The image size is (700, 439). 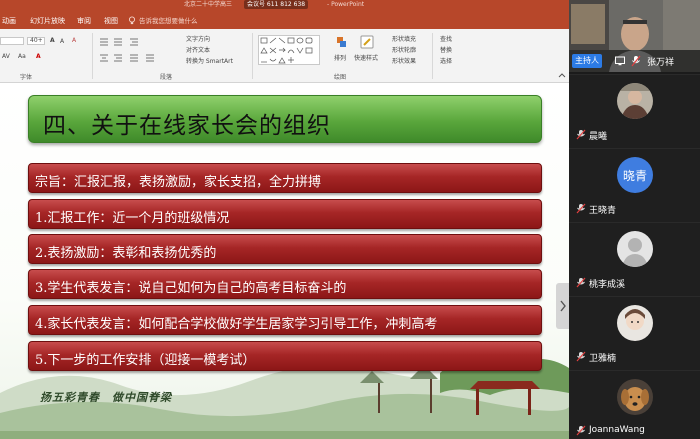 I want to click on participant-name: 王晓青, so click(x=603, y=211).